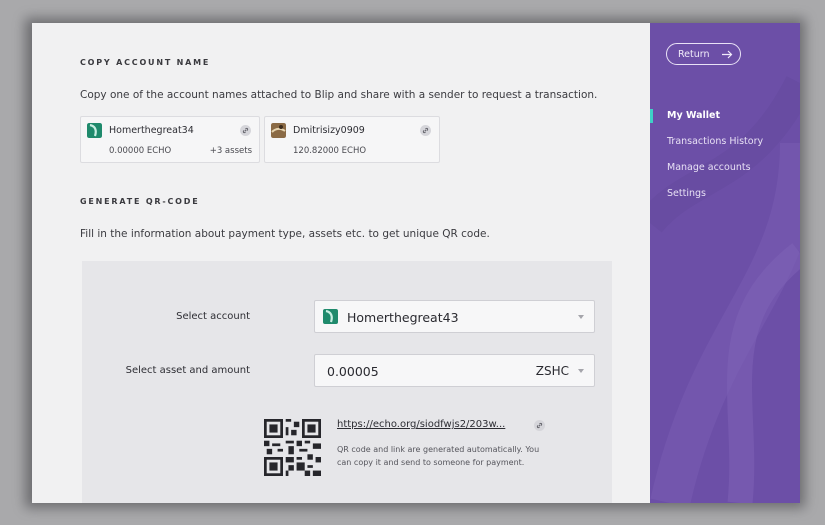 Image resolution: width=825 pixels, height=525 pixels. Describe the element at coordinates (151, 130) in the screenshot. I see `account-name: Homerthegreat34` at that location.